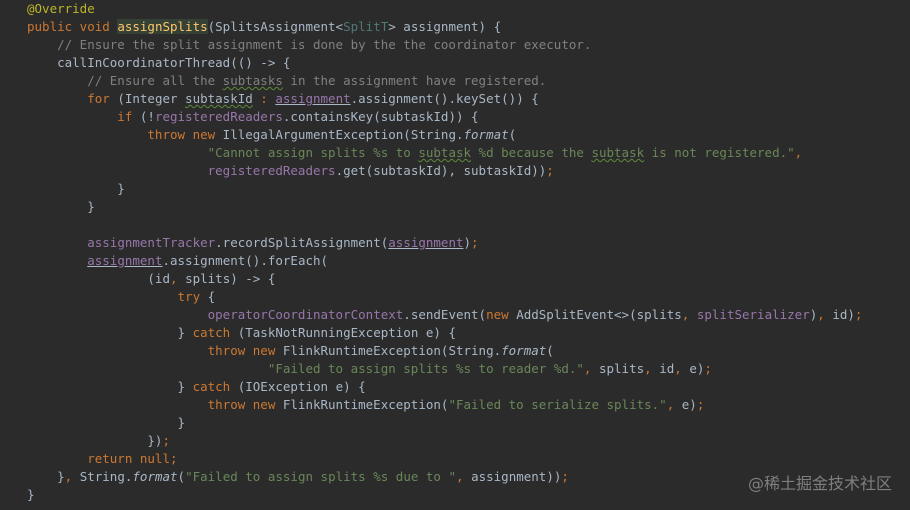  Describe the element at coordinates (843, 314) in the screenshot. I see `code-text: id)` at that location.